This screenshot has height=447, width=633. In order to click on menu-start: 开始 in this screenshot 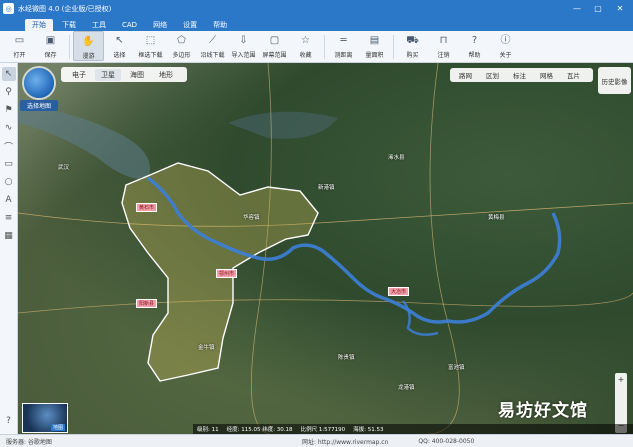, I will do `click(39, 25)`.